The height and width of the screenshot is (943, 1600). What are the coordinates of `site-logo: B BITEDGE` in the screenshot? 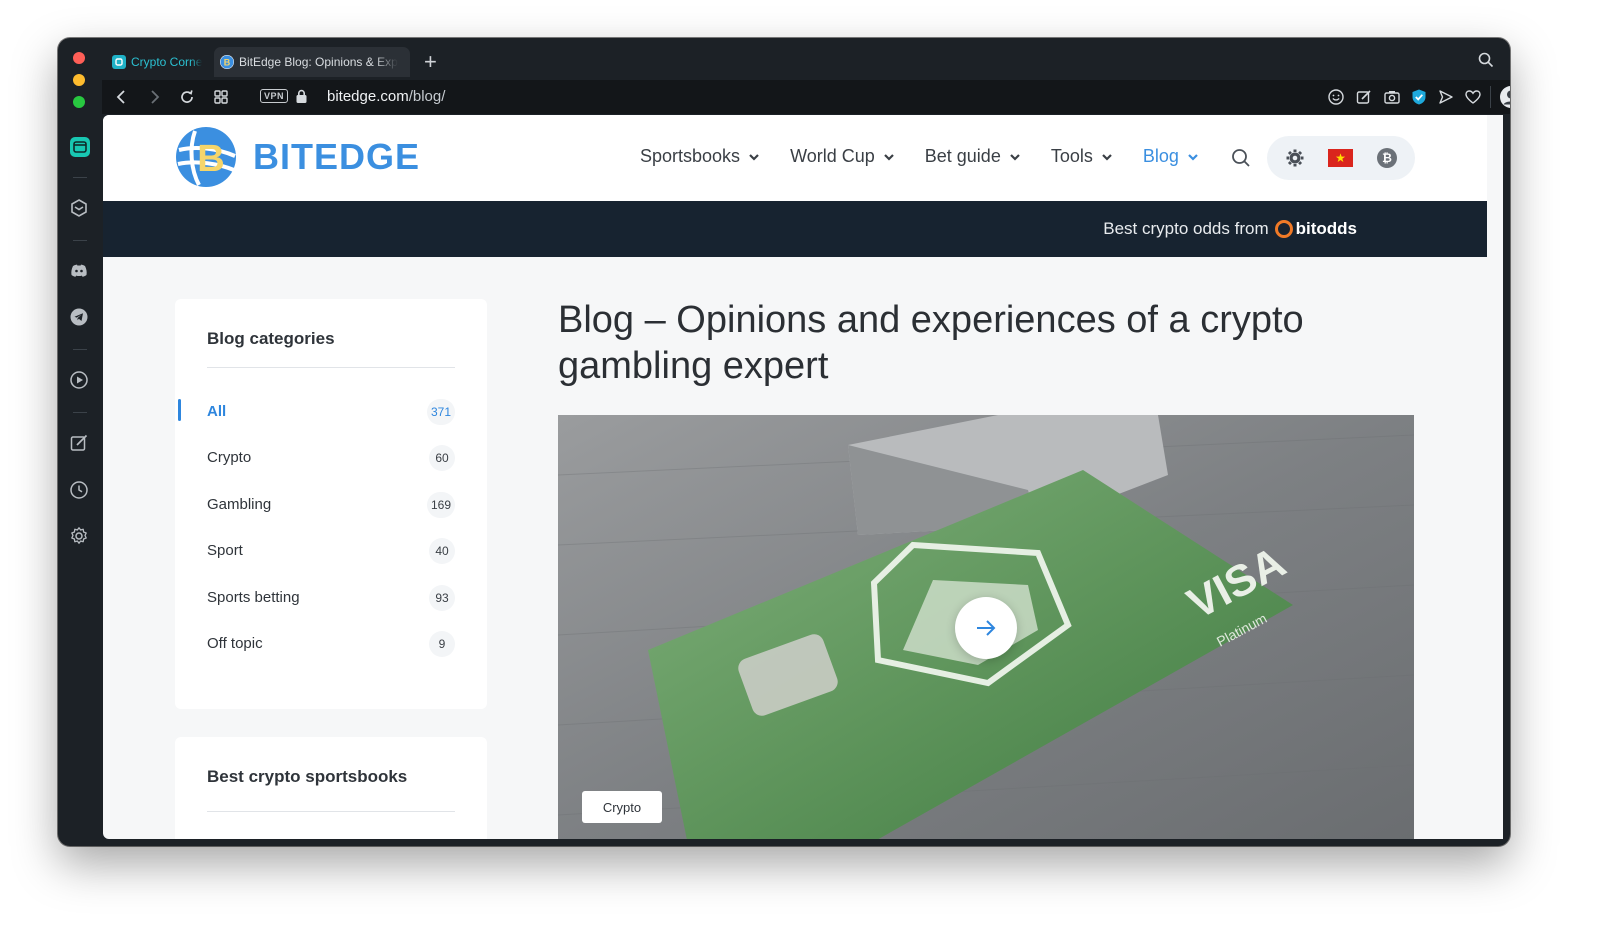 It's located at (297, 157).